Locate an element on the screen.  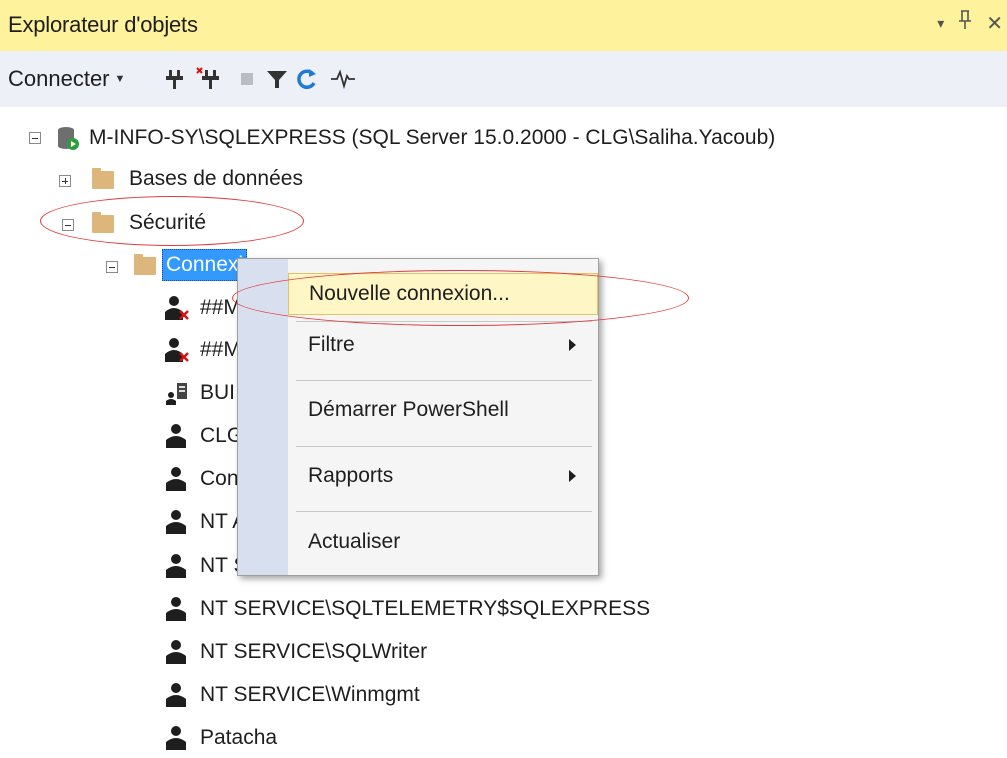
database-server-icon is located at coordinates (68, 141).